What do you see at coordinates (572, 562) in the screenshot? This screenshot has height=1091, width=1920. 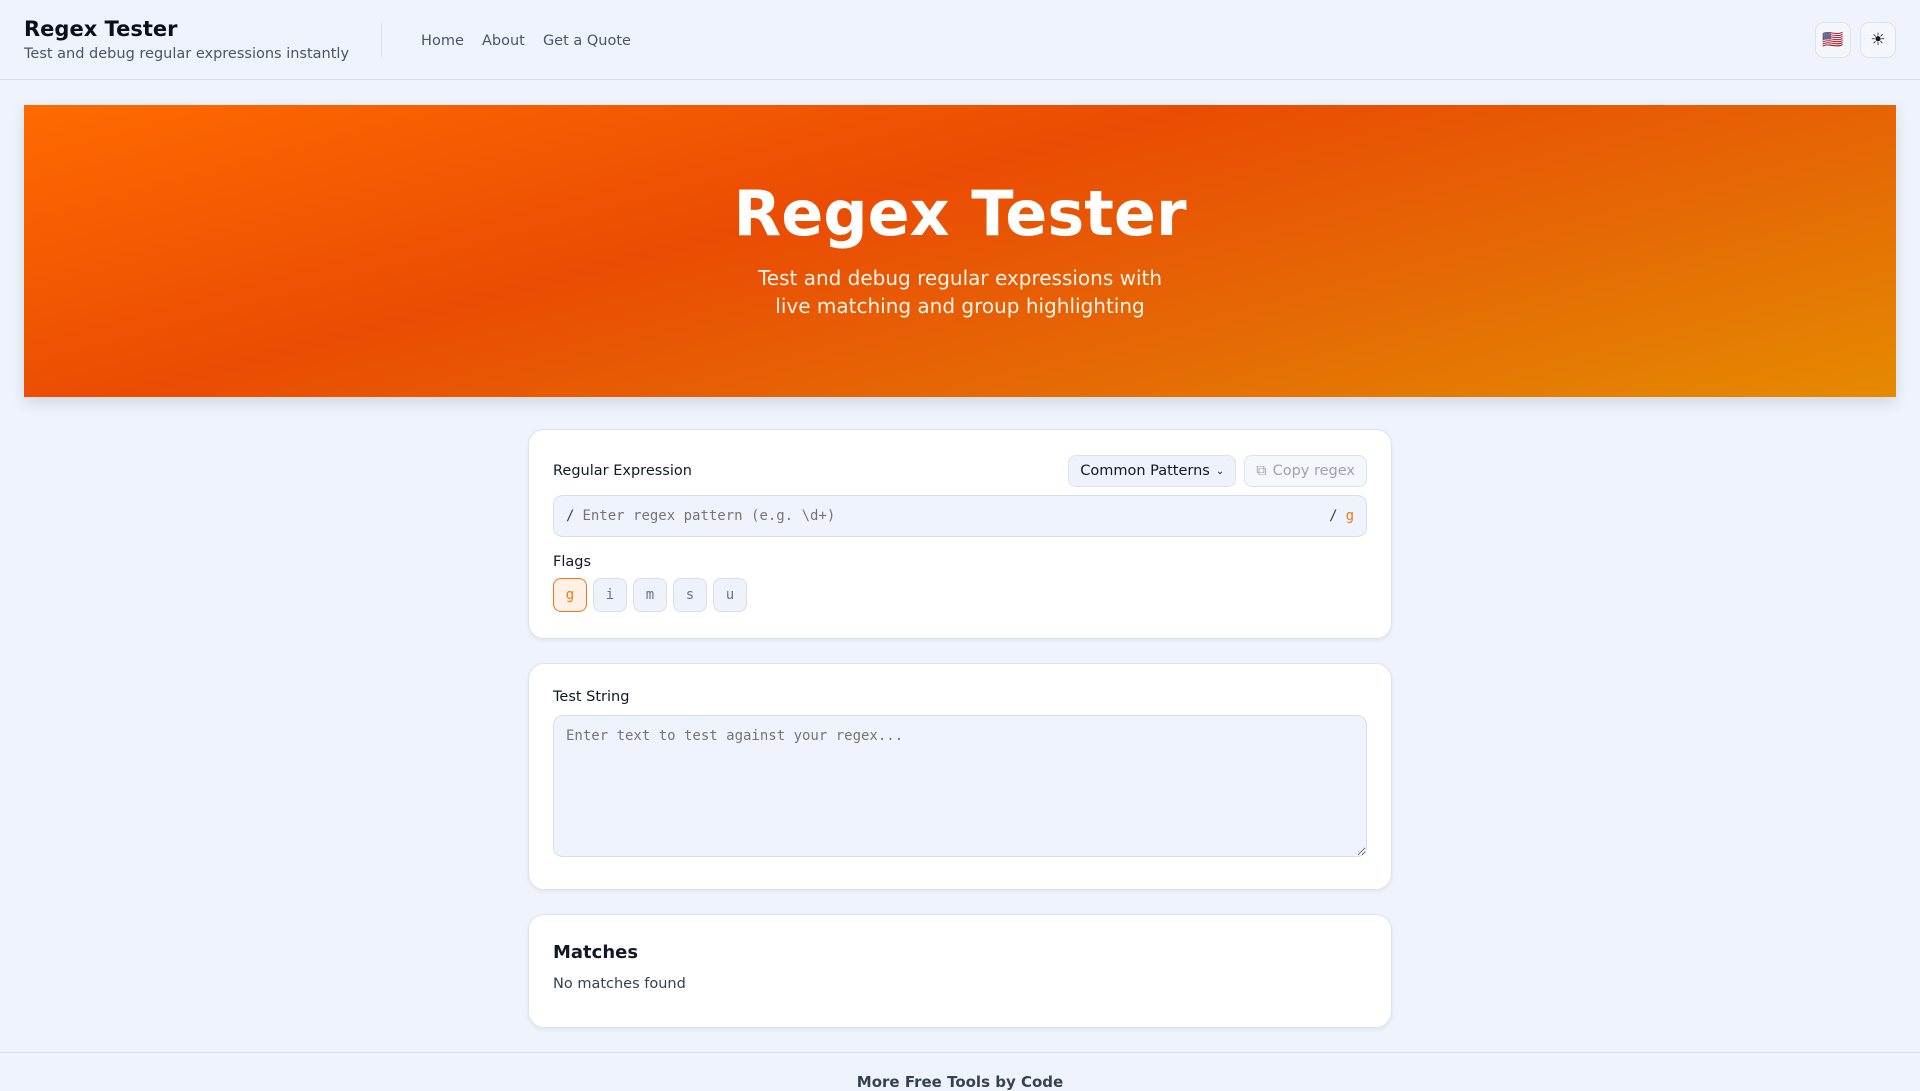 I see `flags-label: Flags` at bounding box center [572, 562].